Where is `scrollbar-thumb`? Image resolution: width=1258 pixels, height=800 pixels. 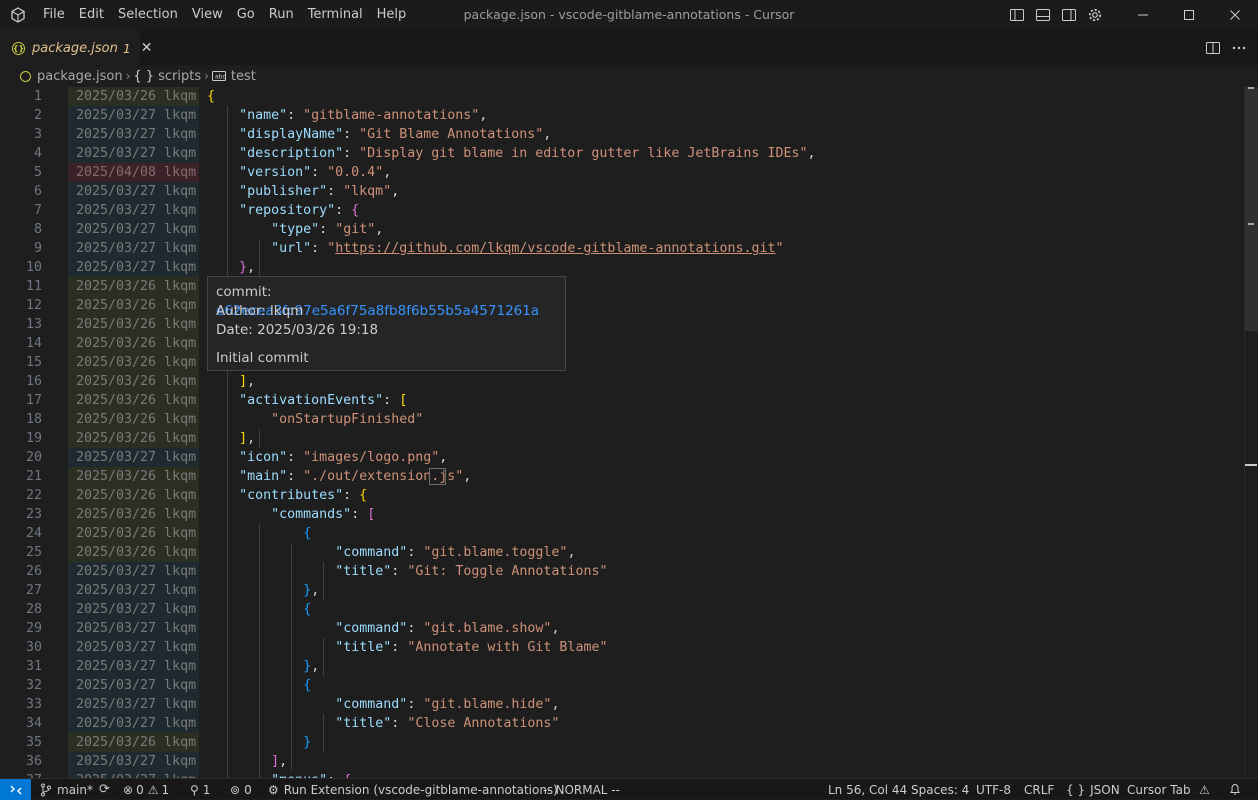 scrollbar-thumb is located at coordinates (1251, 209).